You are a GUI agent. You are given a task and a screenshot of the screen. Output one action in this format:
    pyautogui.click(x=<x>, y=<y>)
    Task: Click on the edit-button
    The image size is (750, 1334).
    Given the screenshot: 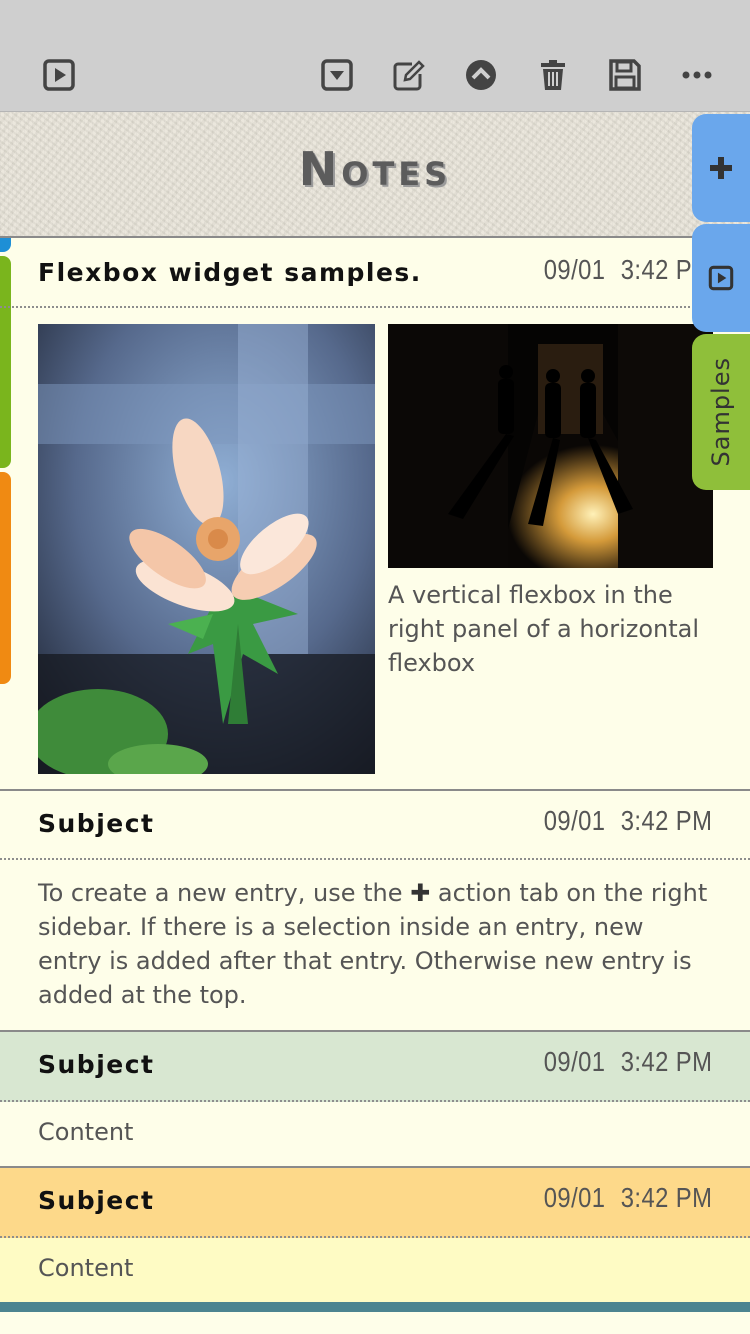 What is the action you would take?
    pyautogui.click(x=409, y=75)
    